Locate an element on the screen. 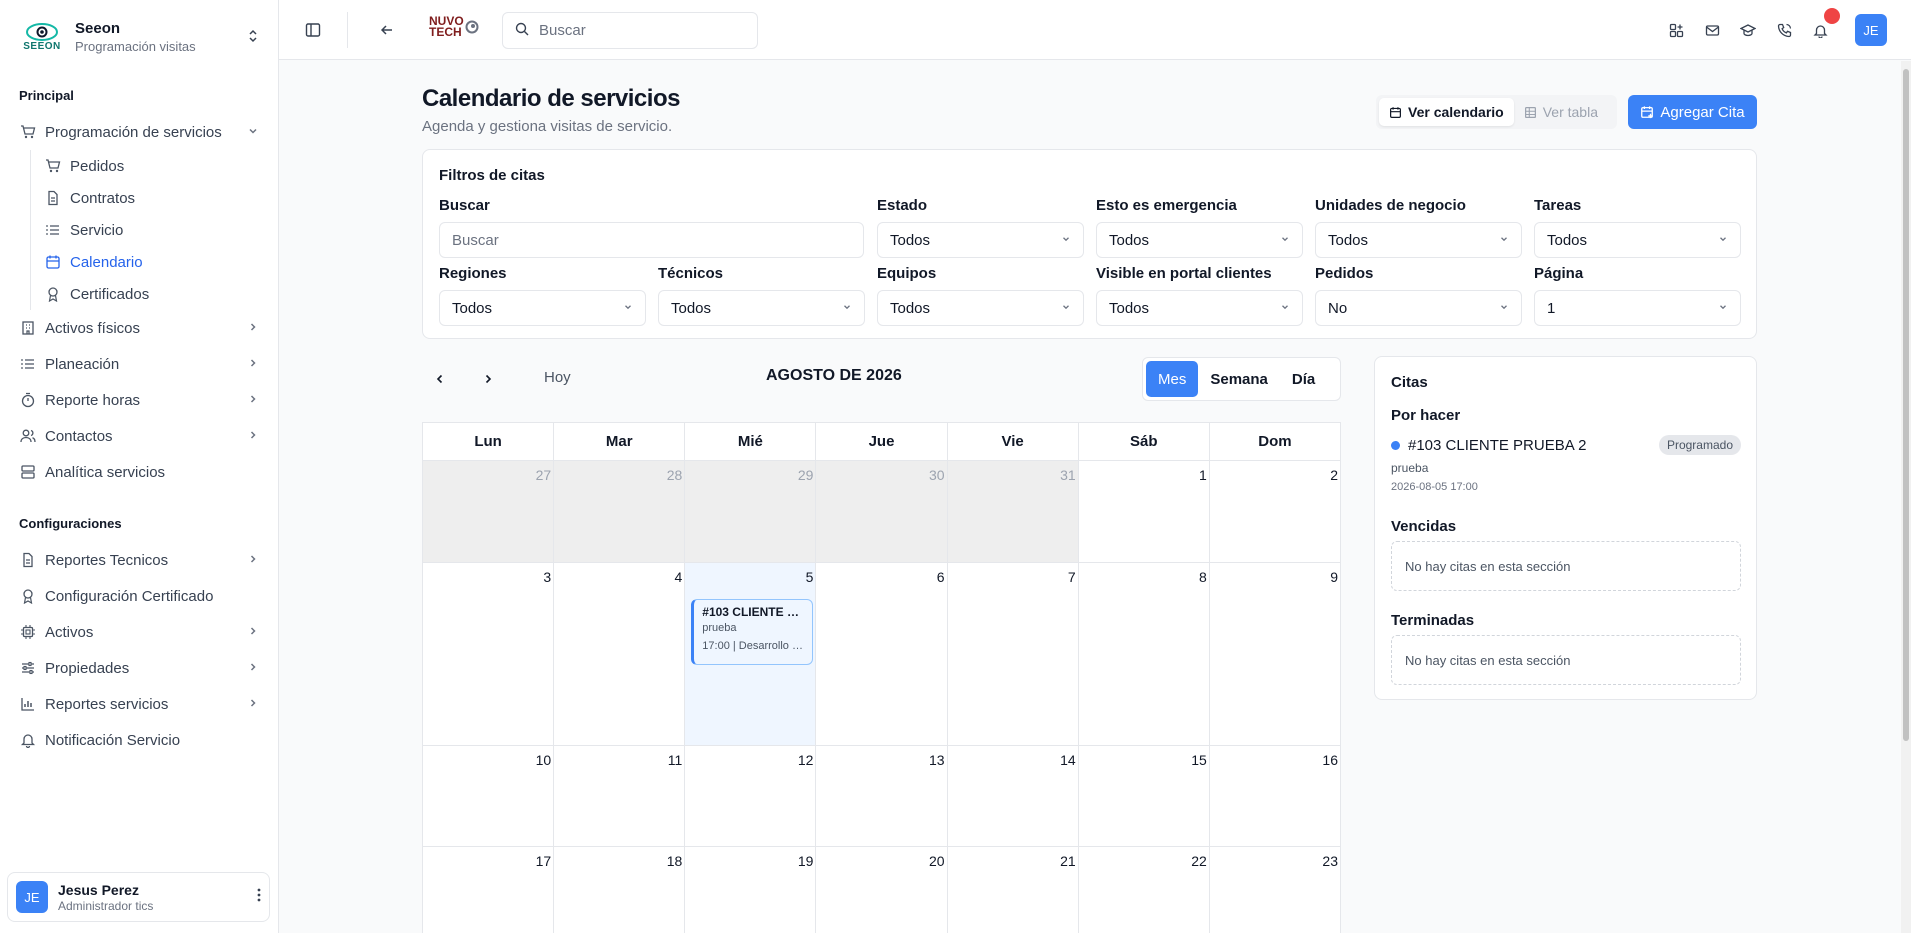  workspace-switcher: SEEON Seeon Programación visitas is located at coordinates (139, 37).